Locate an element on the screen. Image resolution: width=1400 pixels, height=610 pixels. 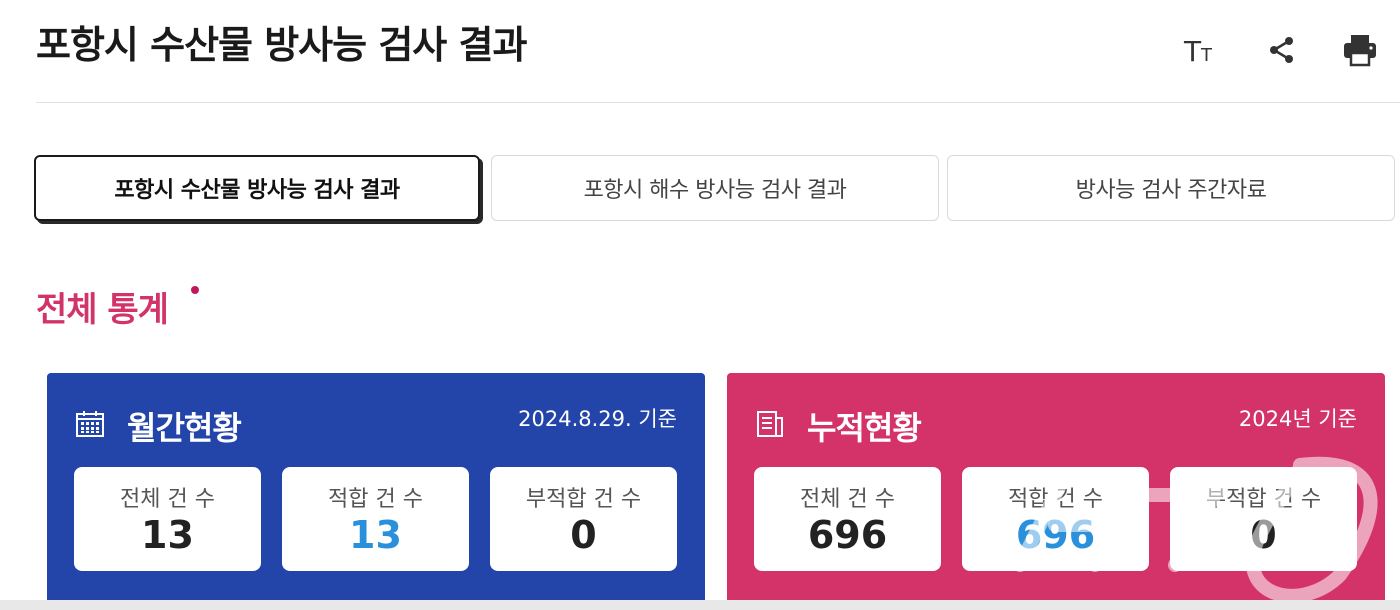
share-icon is located at coordinates (1281, 50).